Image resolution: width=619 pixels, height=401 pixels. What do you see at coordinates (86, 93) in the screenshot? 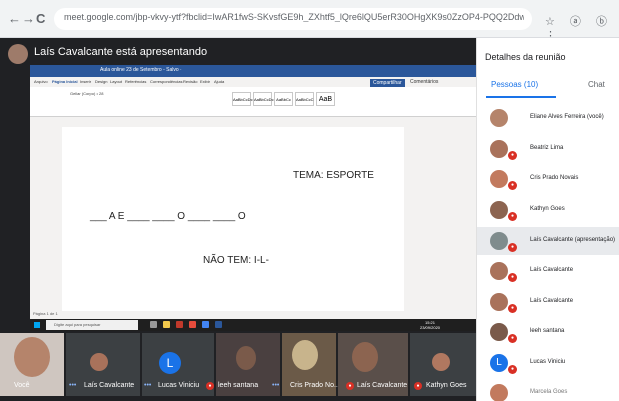
I see `font-selector: Gellar (Corpo) • 28` at bounding box center [86, 93].